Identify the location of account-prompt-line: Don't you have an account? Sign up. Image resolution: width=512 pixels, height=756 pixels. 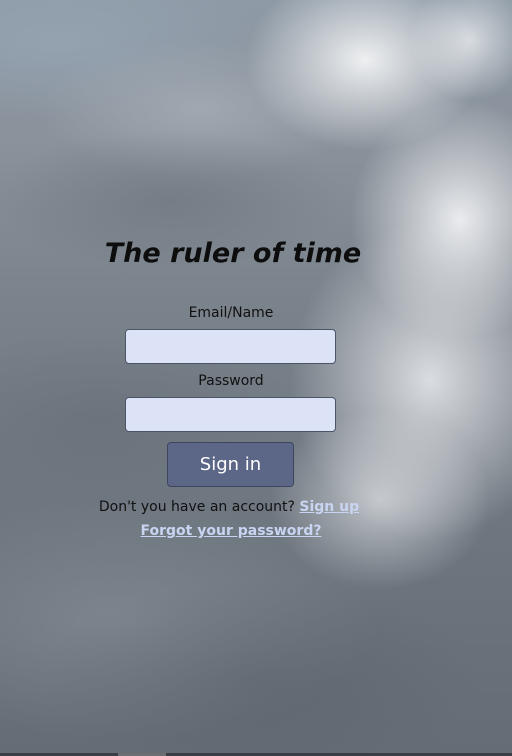
(229, 507).